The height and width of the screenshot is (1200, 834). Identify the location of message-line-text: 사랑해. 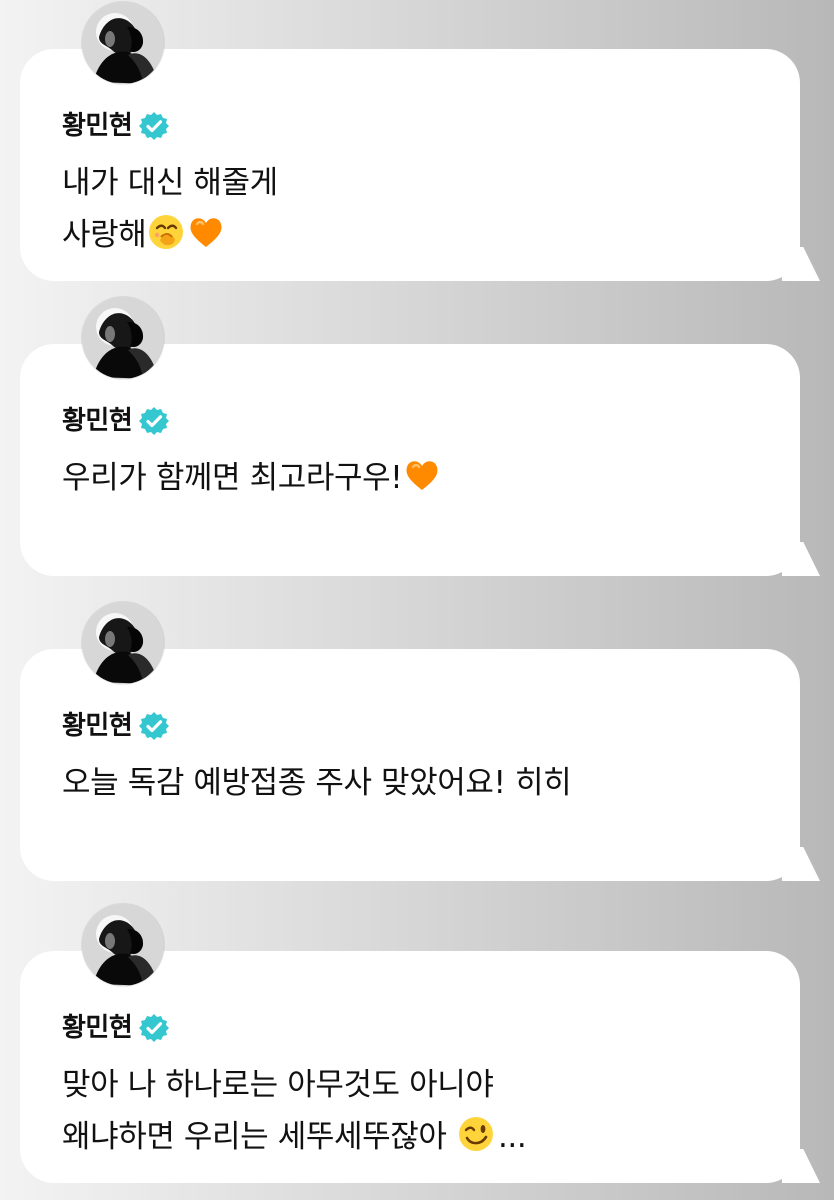
(104, 235).